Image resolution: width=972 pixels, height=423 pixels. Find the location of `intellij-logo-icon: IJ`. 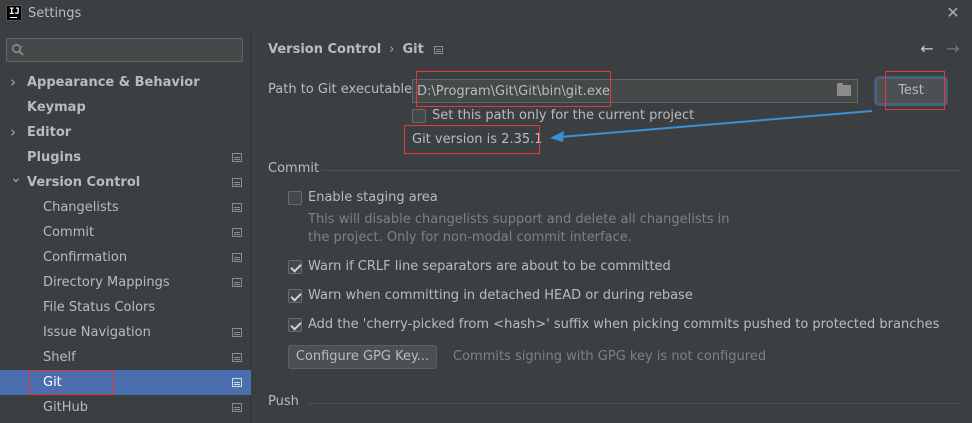

intellij-logo-icon: IJ is located at coordinates (14, 13).